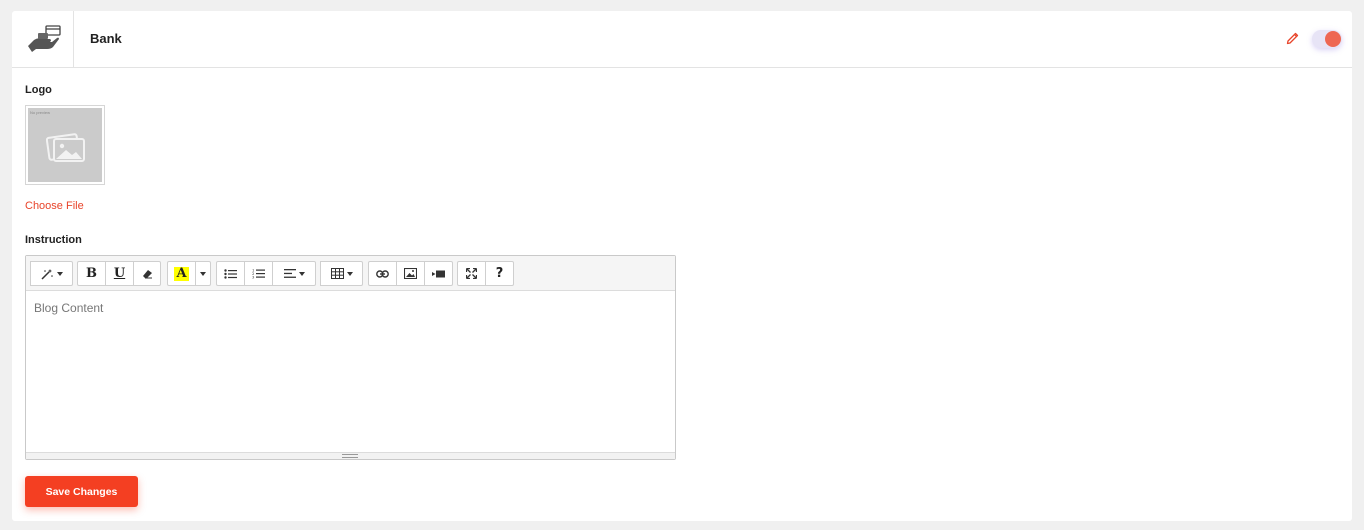 The height and width of the screenshot is (530, 1364). I want to click on magic-style-icon, so click(47, 274).